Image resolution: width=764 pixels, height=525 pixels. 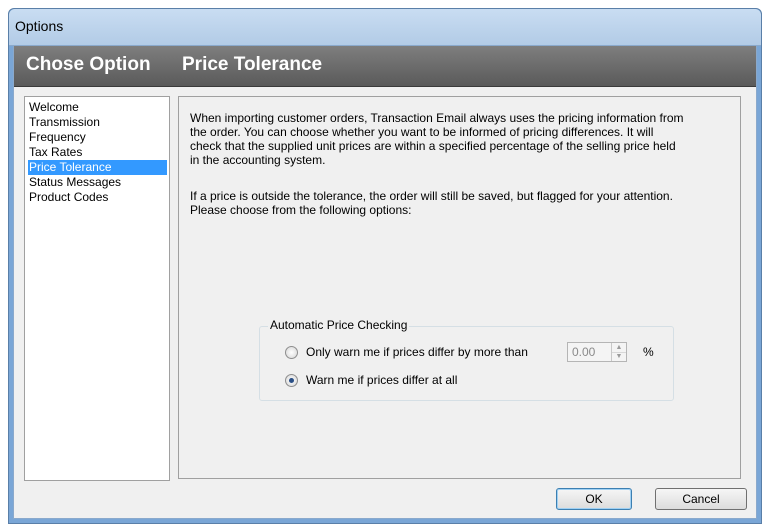 I want to click on sidebar-item-transmission: Transmission, so click(x=97, y=122).